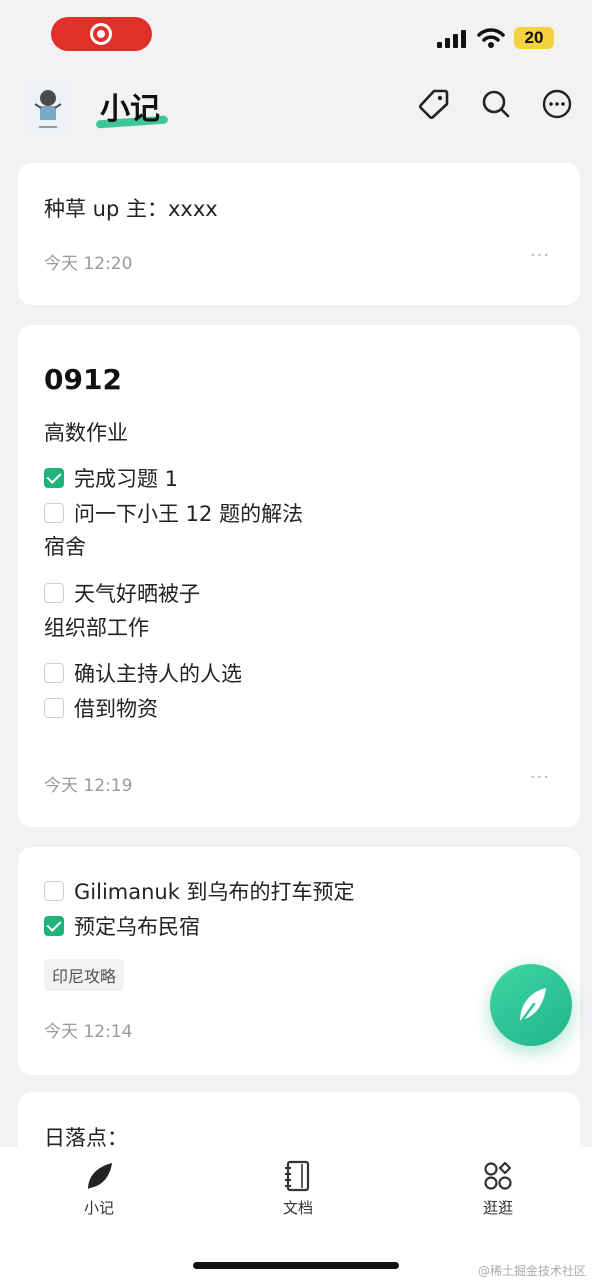 Image resolution: width=592 pixels, height=1280 pixels. What do you see at coordinates (131, 209) in the screenshot?
I see `note-text: 种草 up 主：xxxx` at bounding box center [131, 209].